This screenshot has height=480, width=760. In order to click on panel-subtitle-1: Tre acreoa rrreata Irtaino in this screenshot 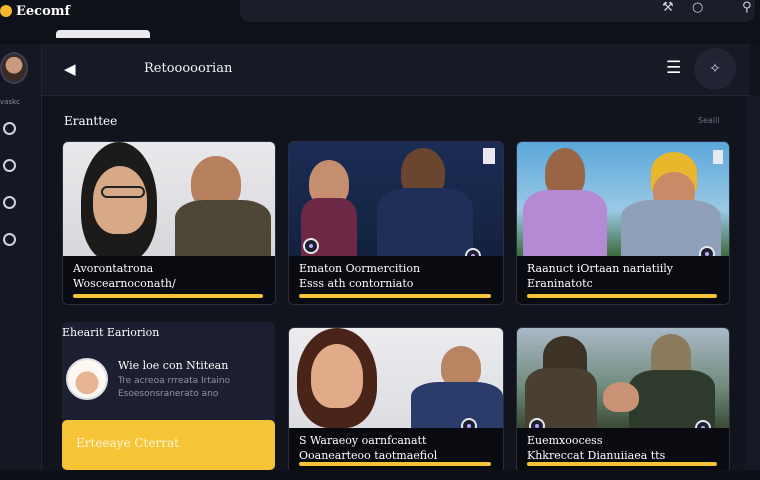, I will do `click(174, 381)`.